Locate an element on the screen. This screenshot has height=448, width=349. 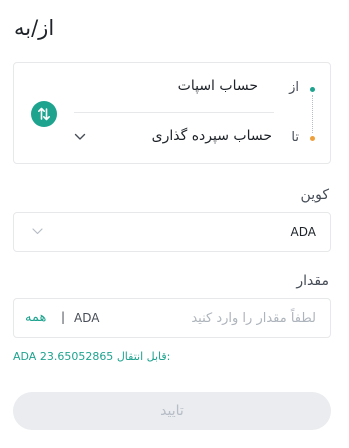
available-balance: ADA 23.65052865 قابل انتقال: is located at coordinates (91, 356).